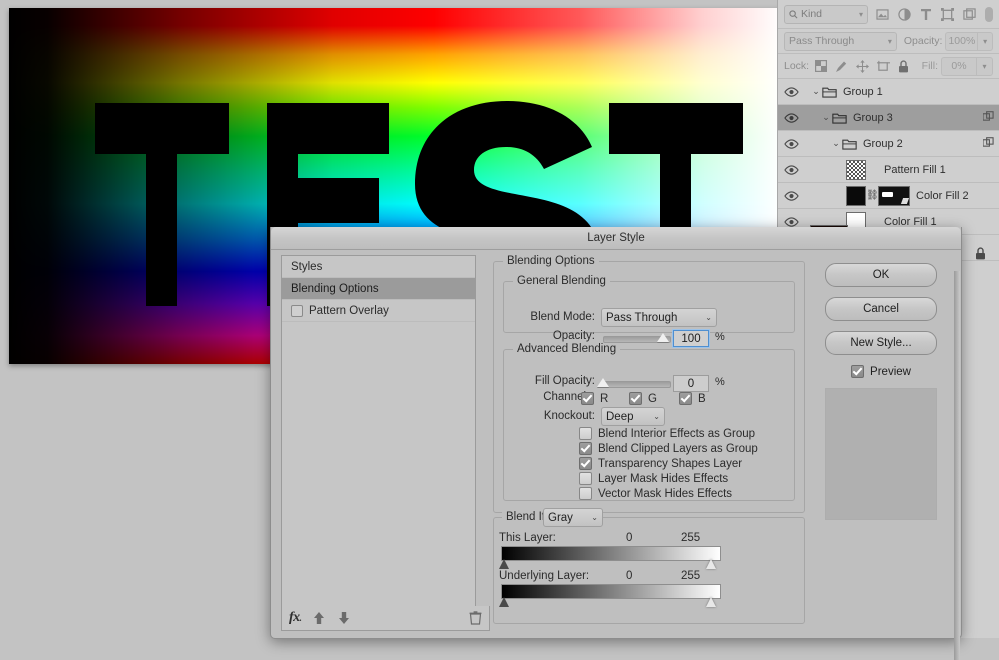  What do you see at coordinates (564, 381) in the screenshot?
I see `fill-opacity-label: Fill Opacity:` at bounding box center [564, 381].